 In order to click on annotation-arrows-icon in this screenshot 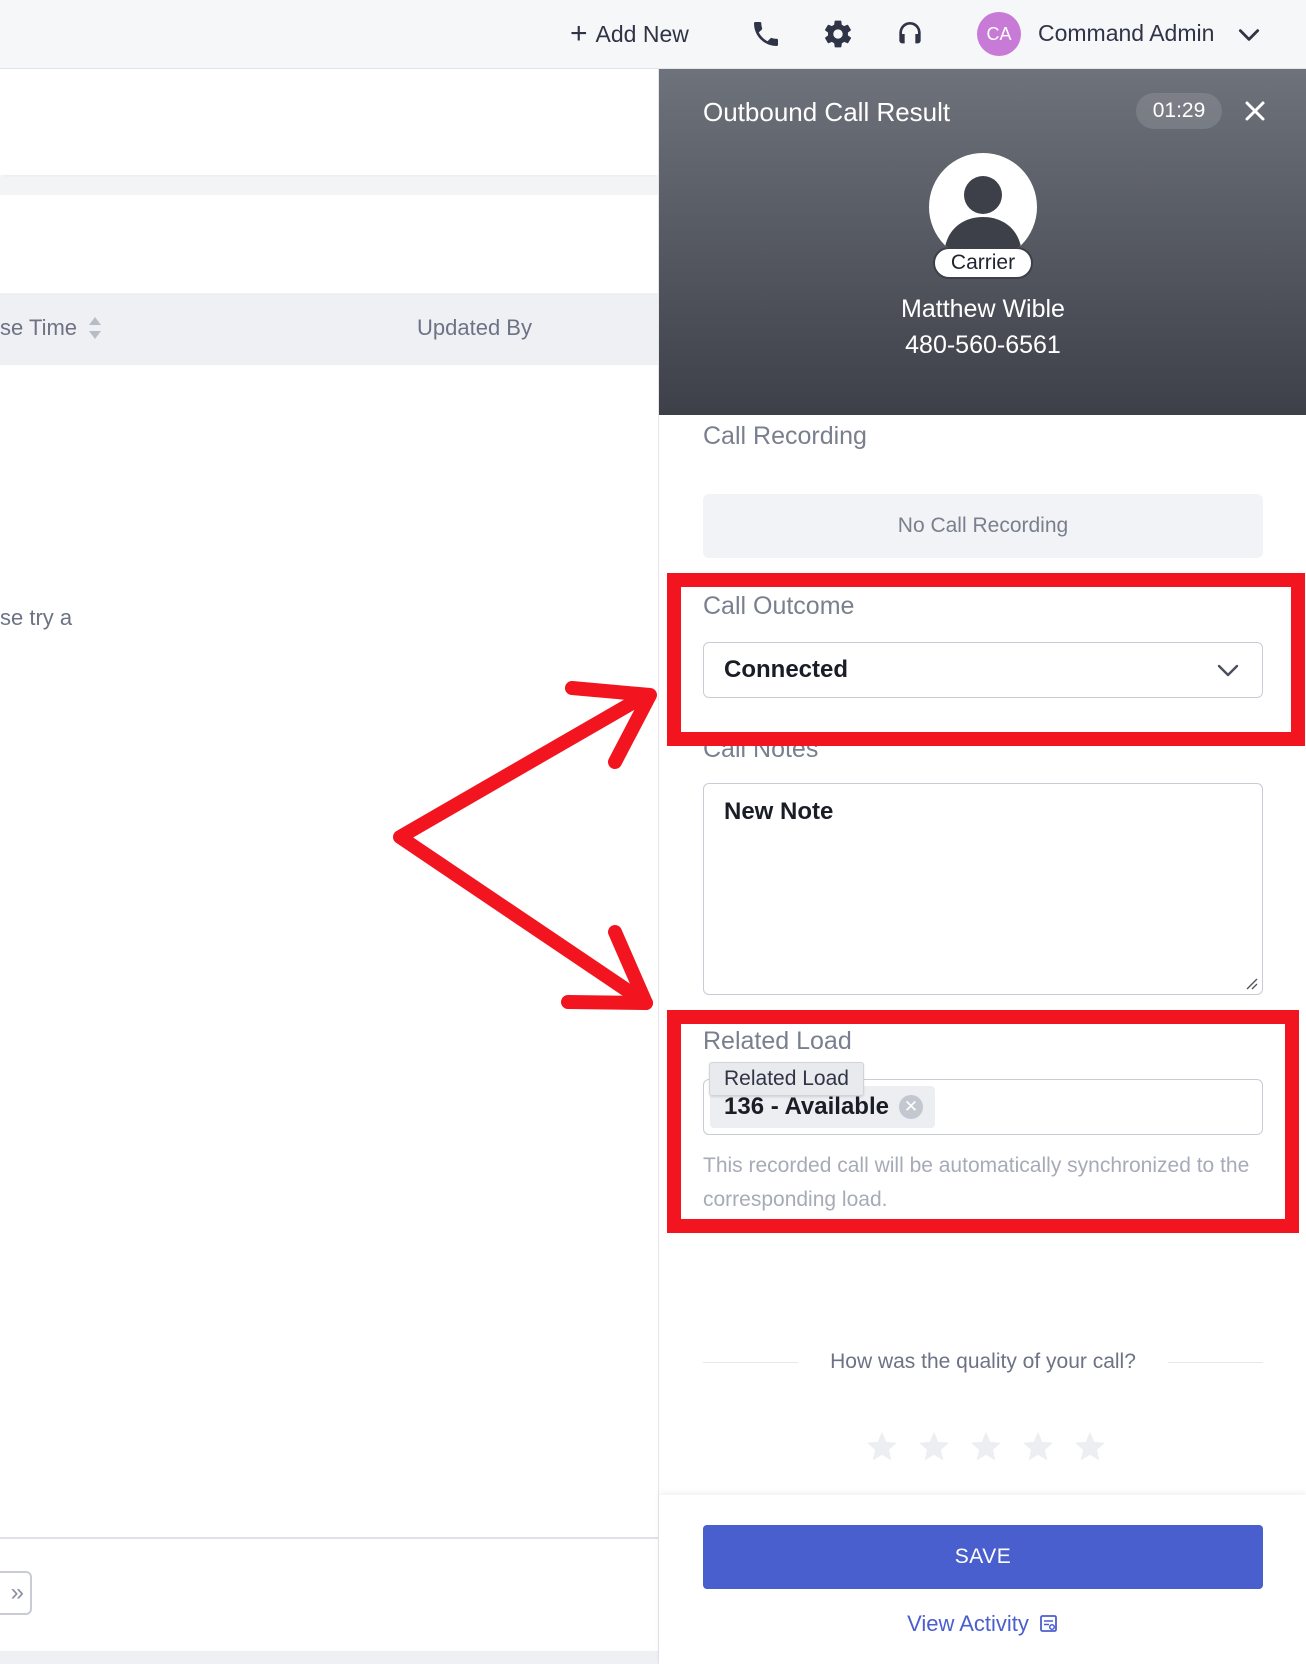, I will do `click(525, 845)`.